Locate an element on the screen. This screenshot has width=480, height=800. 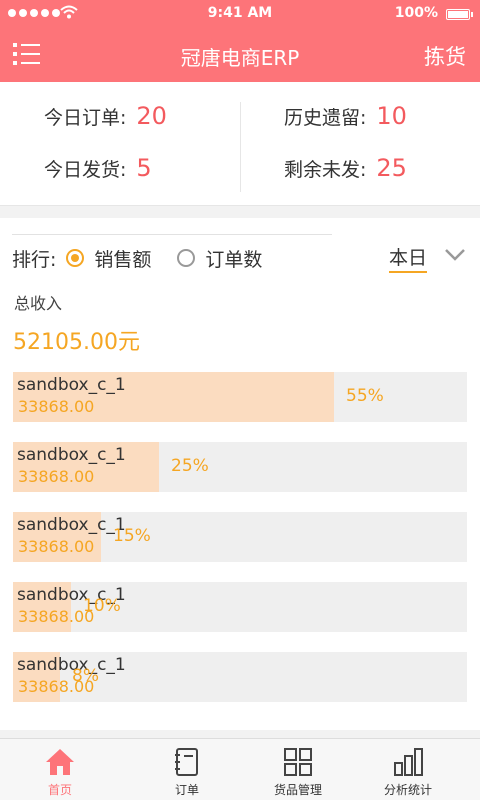
remaining-stat: 剩余未发: 25 is located at coordinates (345, 168).